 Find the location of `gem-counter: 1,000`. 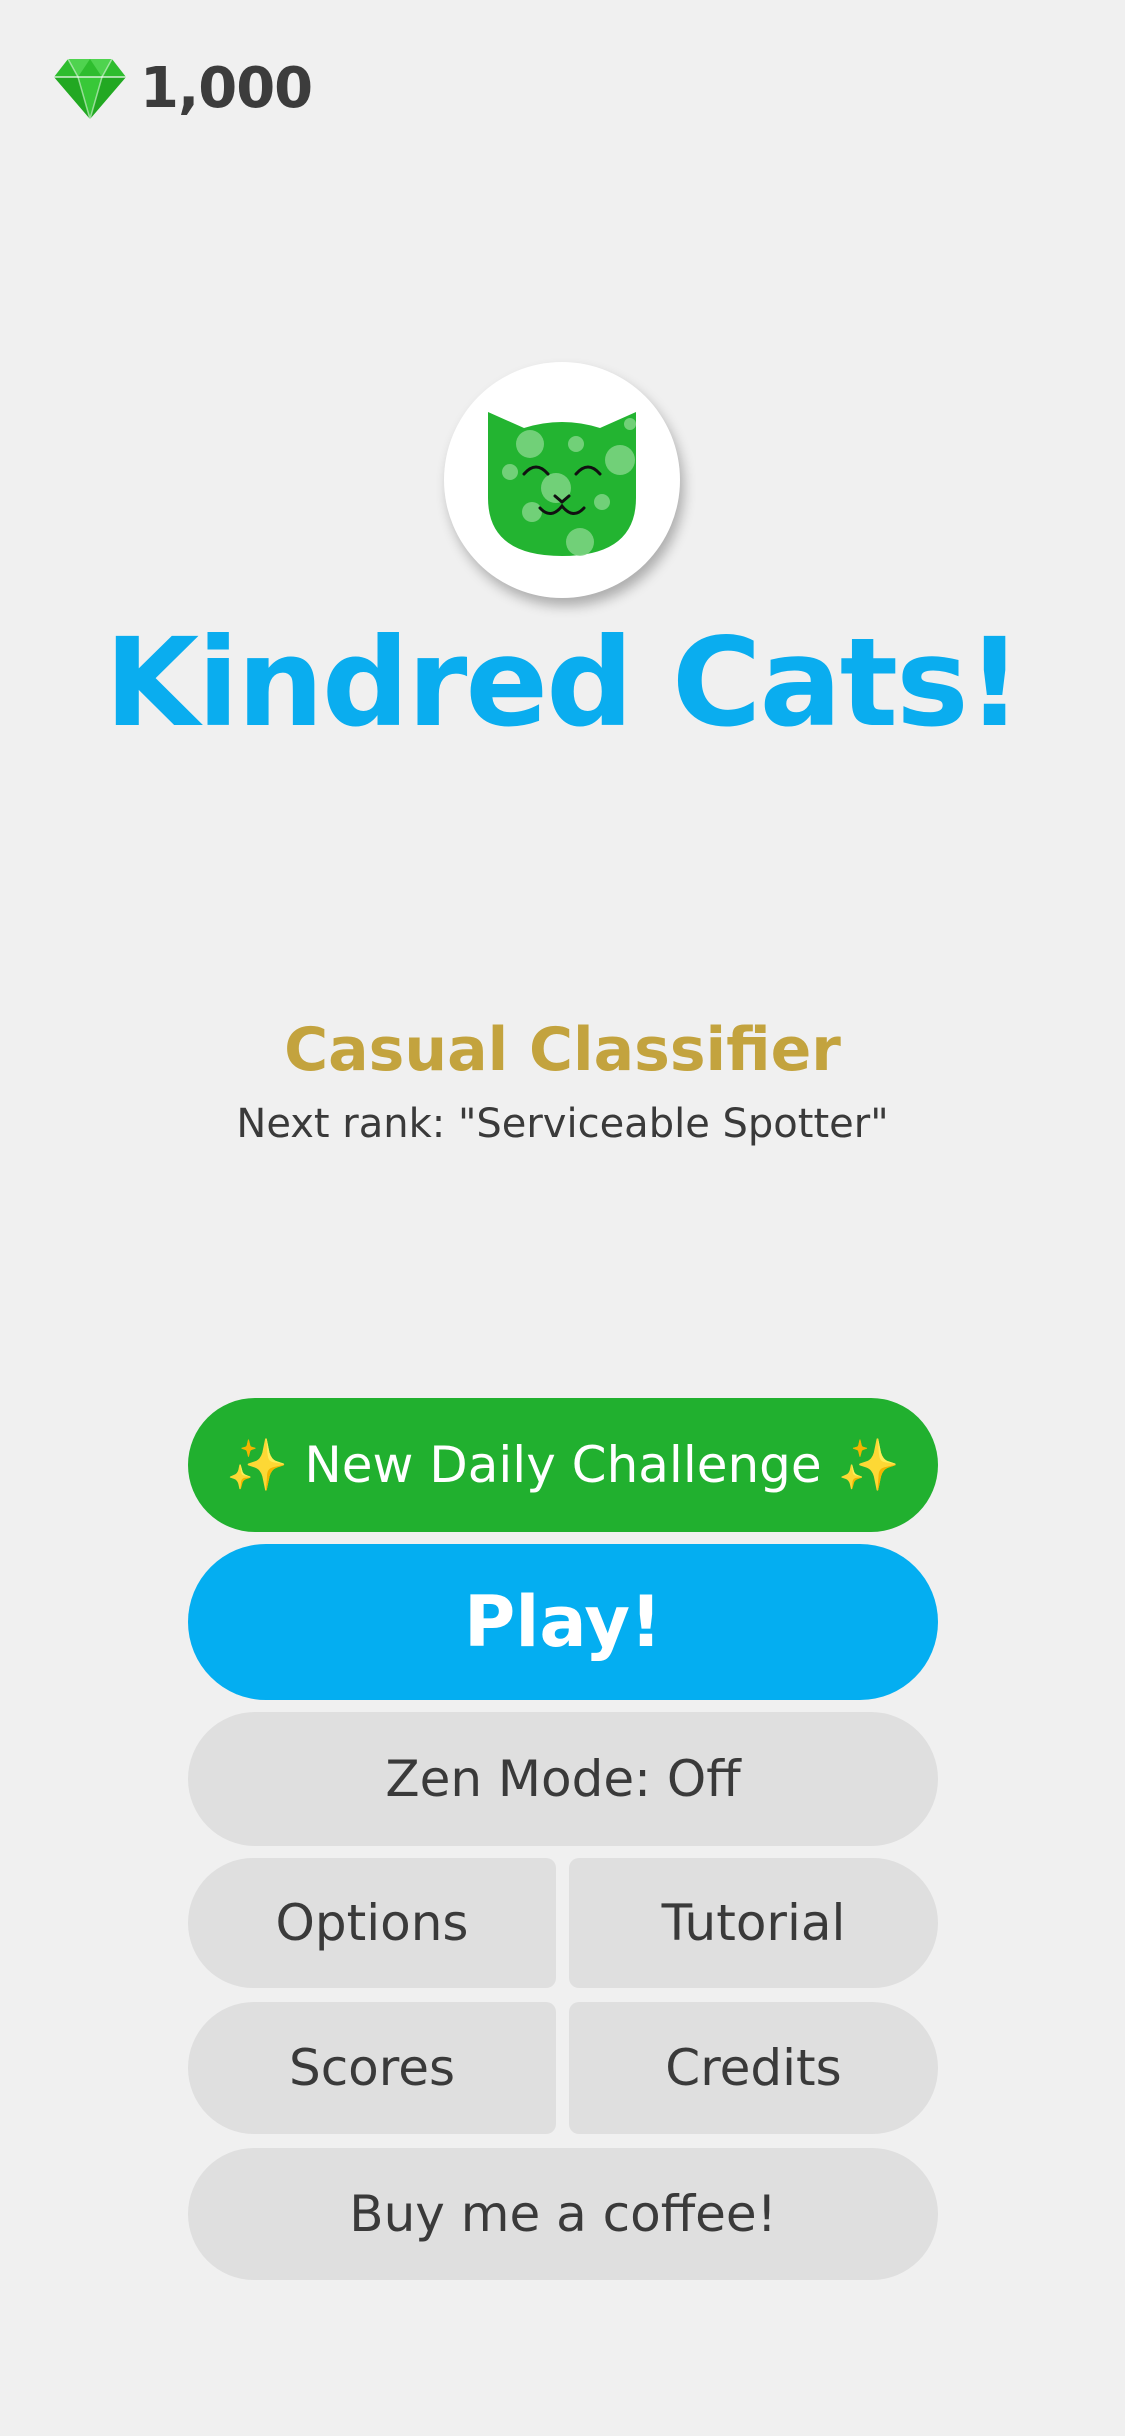

gem-counter: 1,000 is located at coordinates (183, 88).